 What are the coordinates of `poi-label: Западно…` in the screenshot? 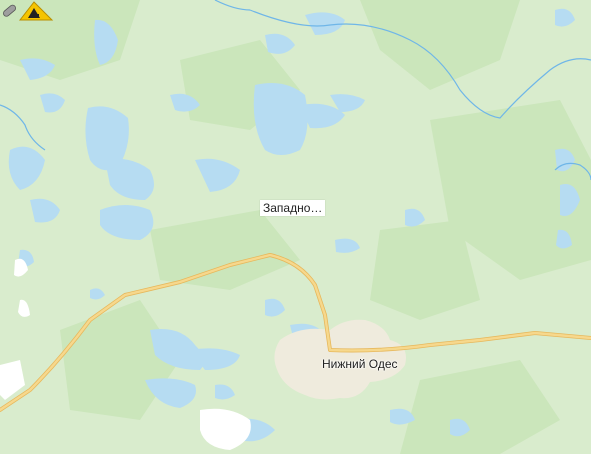 It's located at (293, 208).